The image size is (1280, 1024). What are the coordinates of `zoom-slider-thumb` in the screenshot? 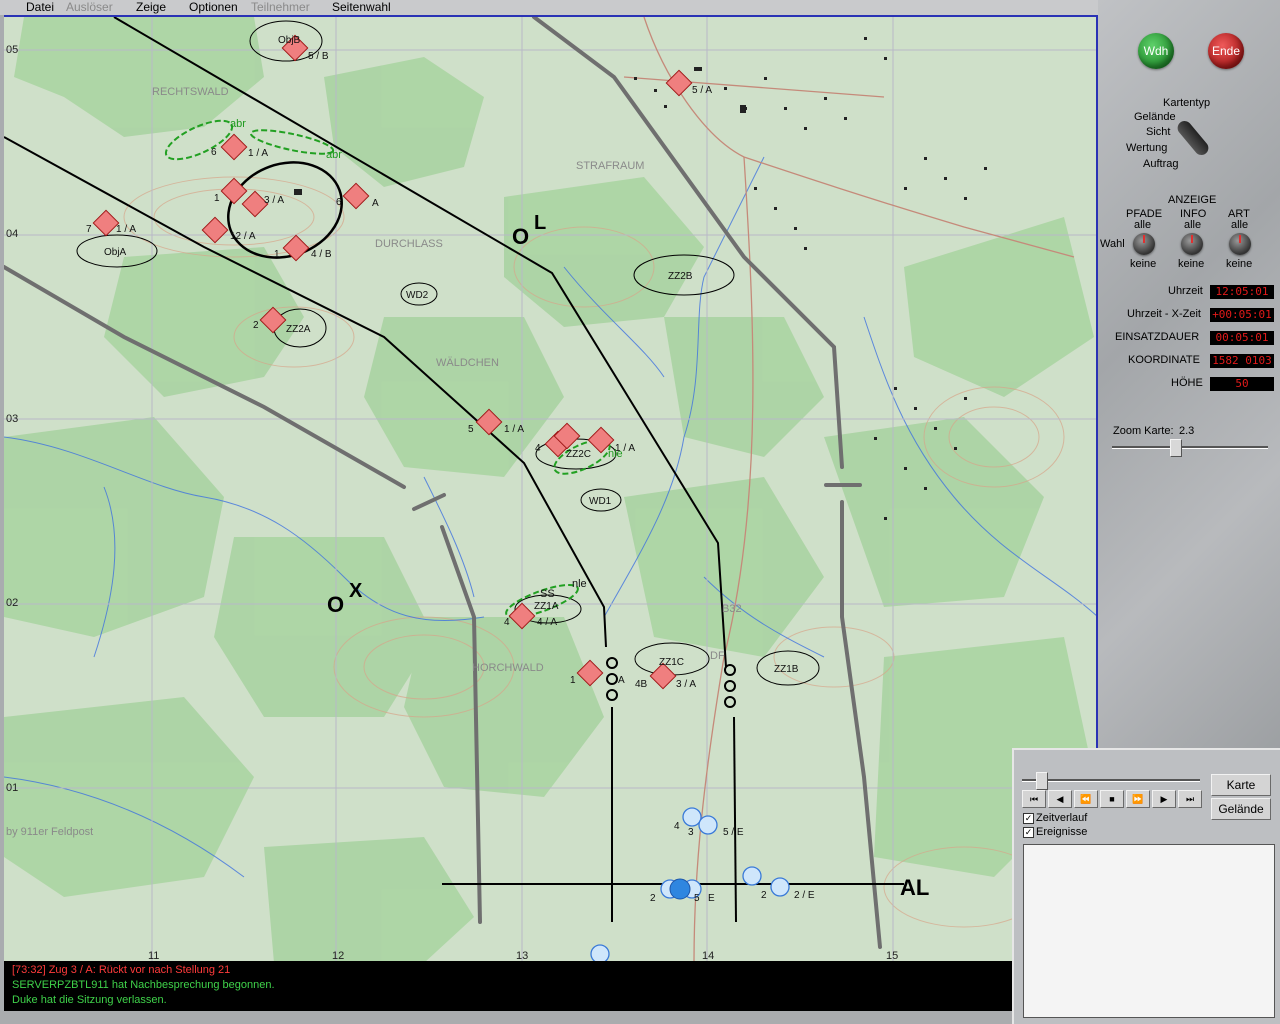 It's located at (1176, 448).